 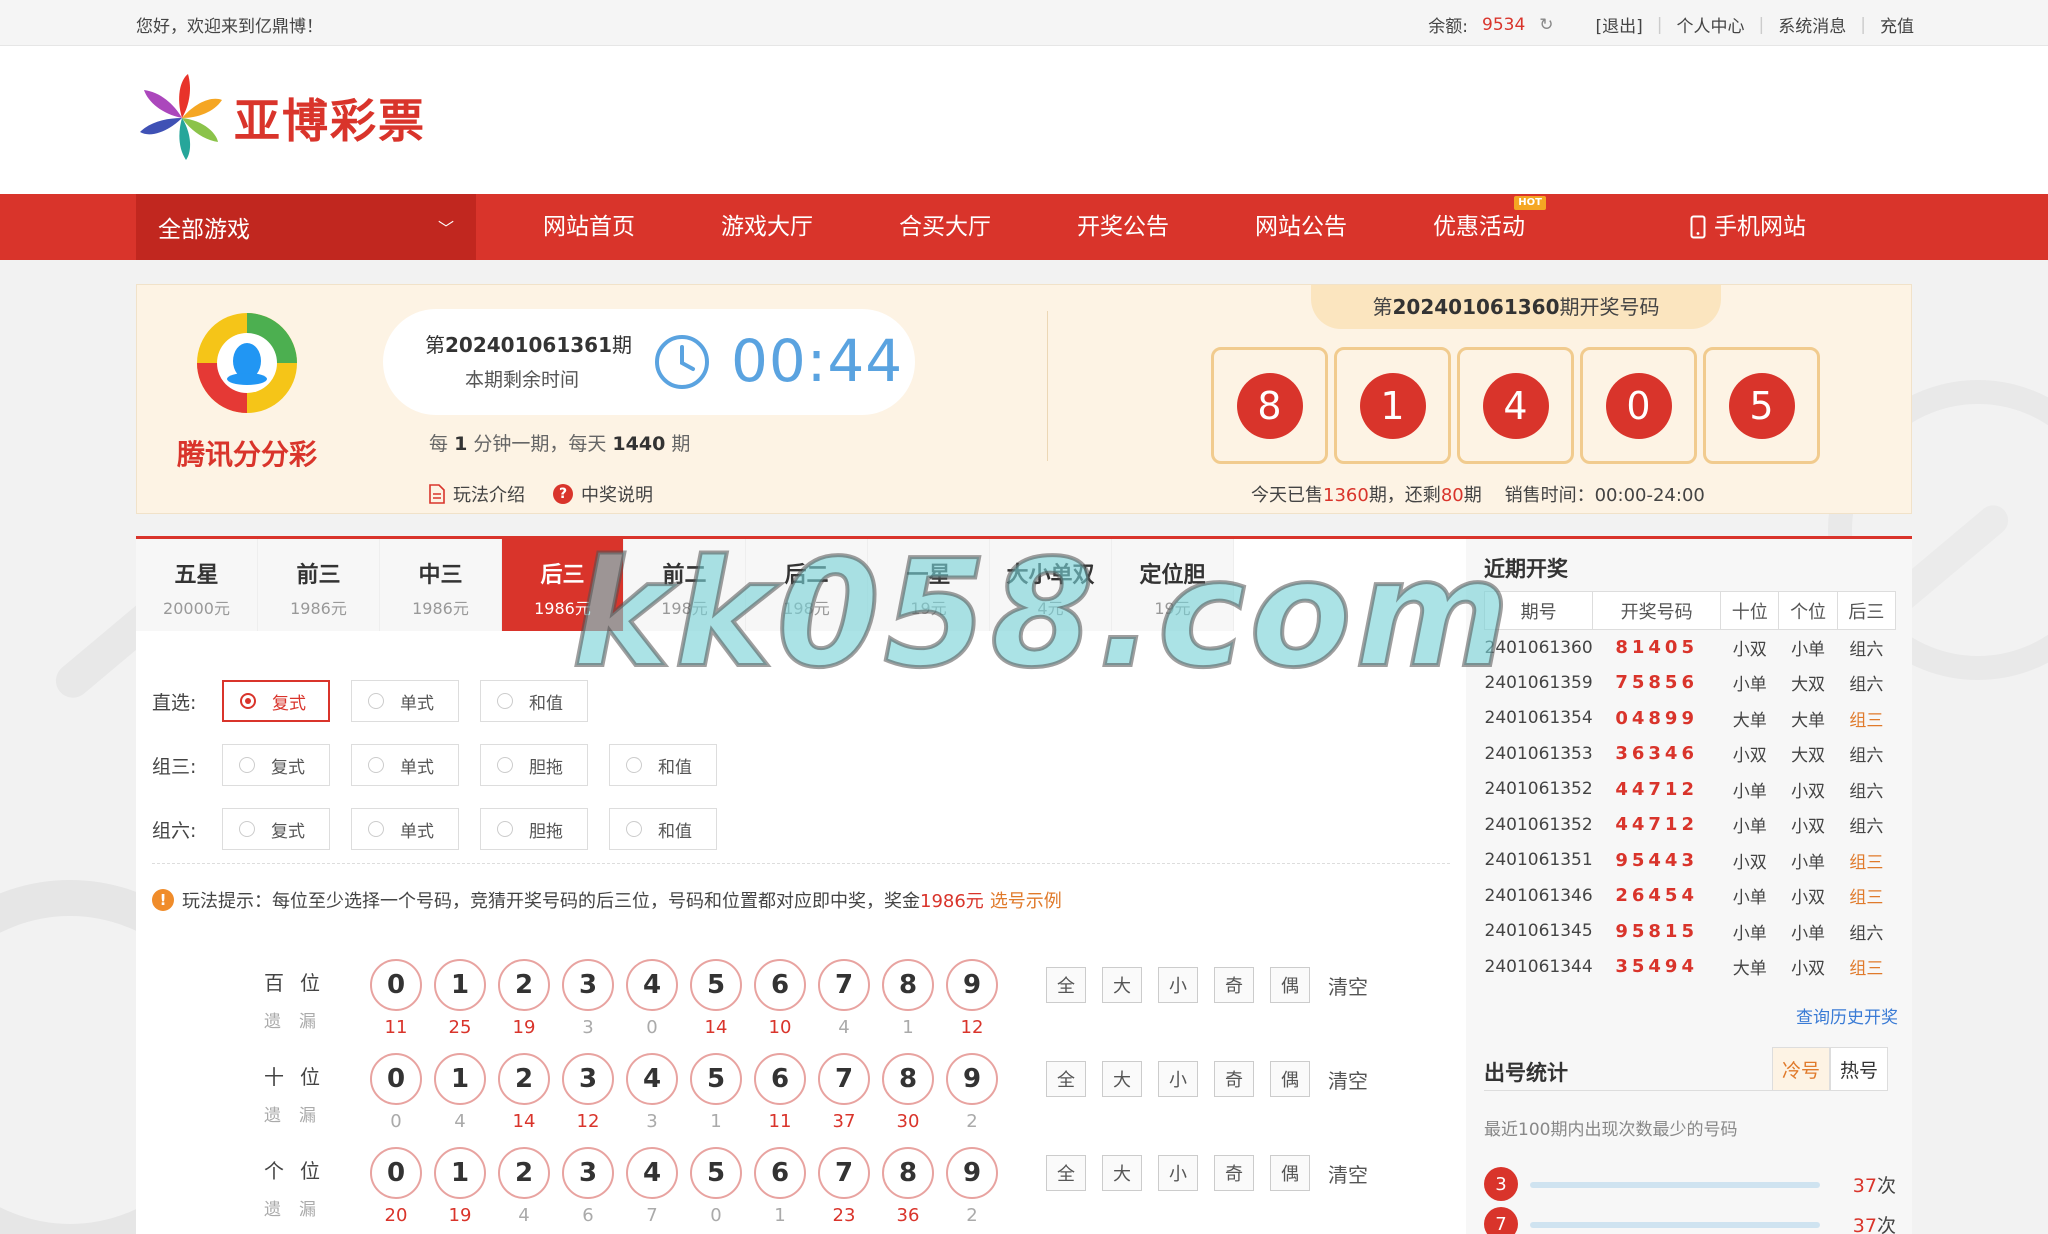 What do you see at coordinates (319, 585) in the screenshot?
I see `tab-front-three: 前三 1986元` at bounding box center [319, 585].